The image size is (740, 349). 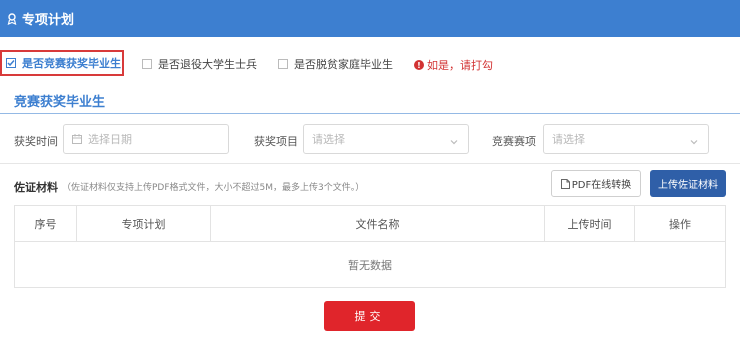 What do you see at coordinates (680, 224) in the screenshot?
I see `column-header-actions: 操作` at bounding box center [680, 224].